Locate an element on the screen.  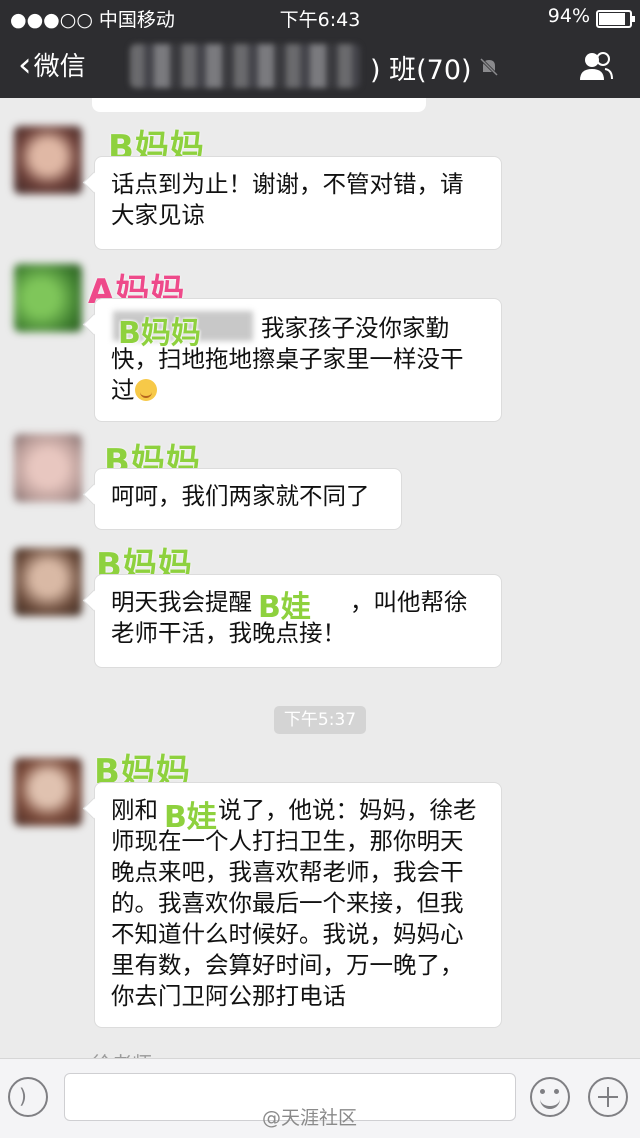
message-bubble: 呵呵，我们两家就不同了 is located at coordinates (248, 499).